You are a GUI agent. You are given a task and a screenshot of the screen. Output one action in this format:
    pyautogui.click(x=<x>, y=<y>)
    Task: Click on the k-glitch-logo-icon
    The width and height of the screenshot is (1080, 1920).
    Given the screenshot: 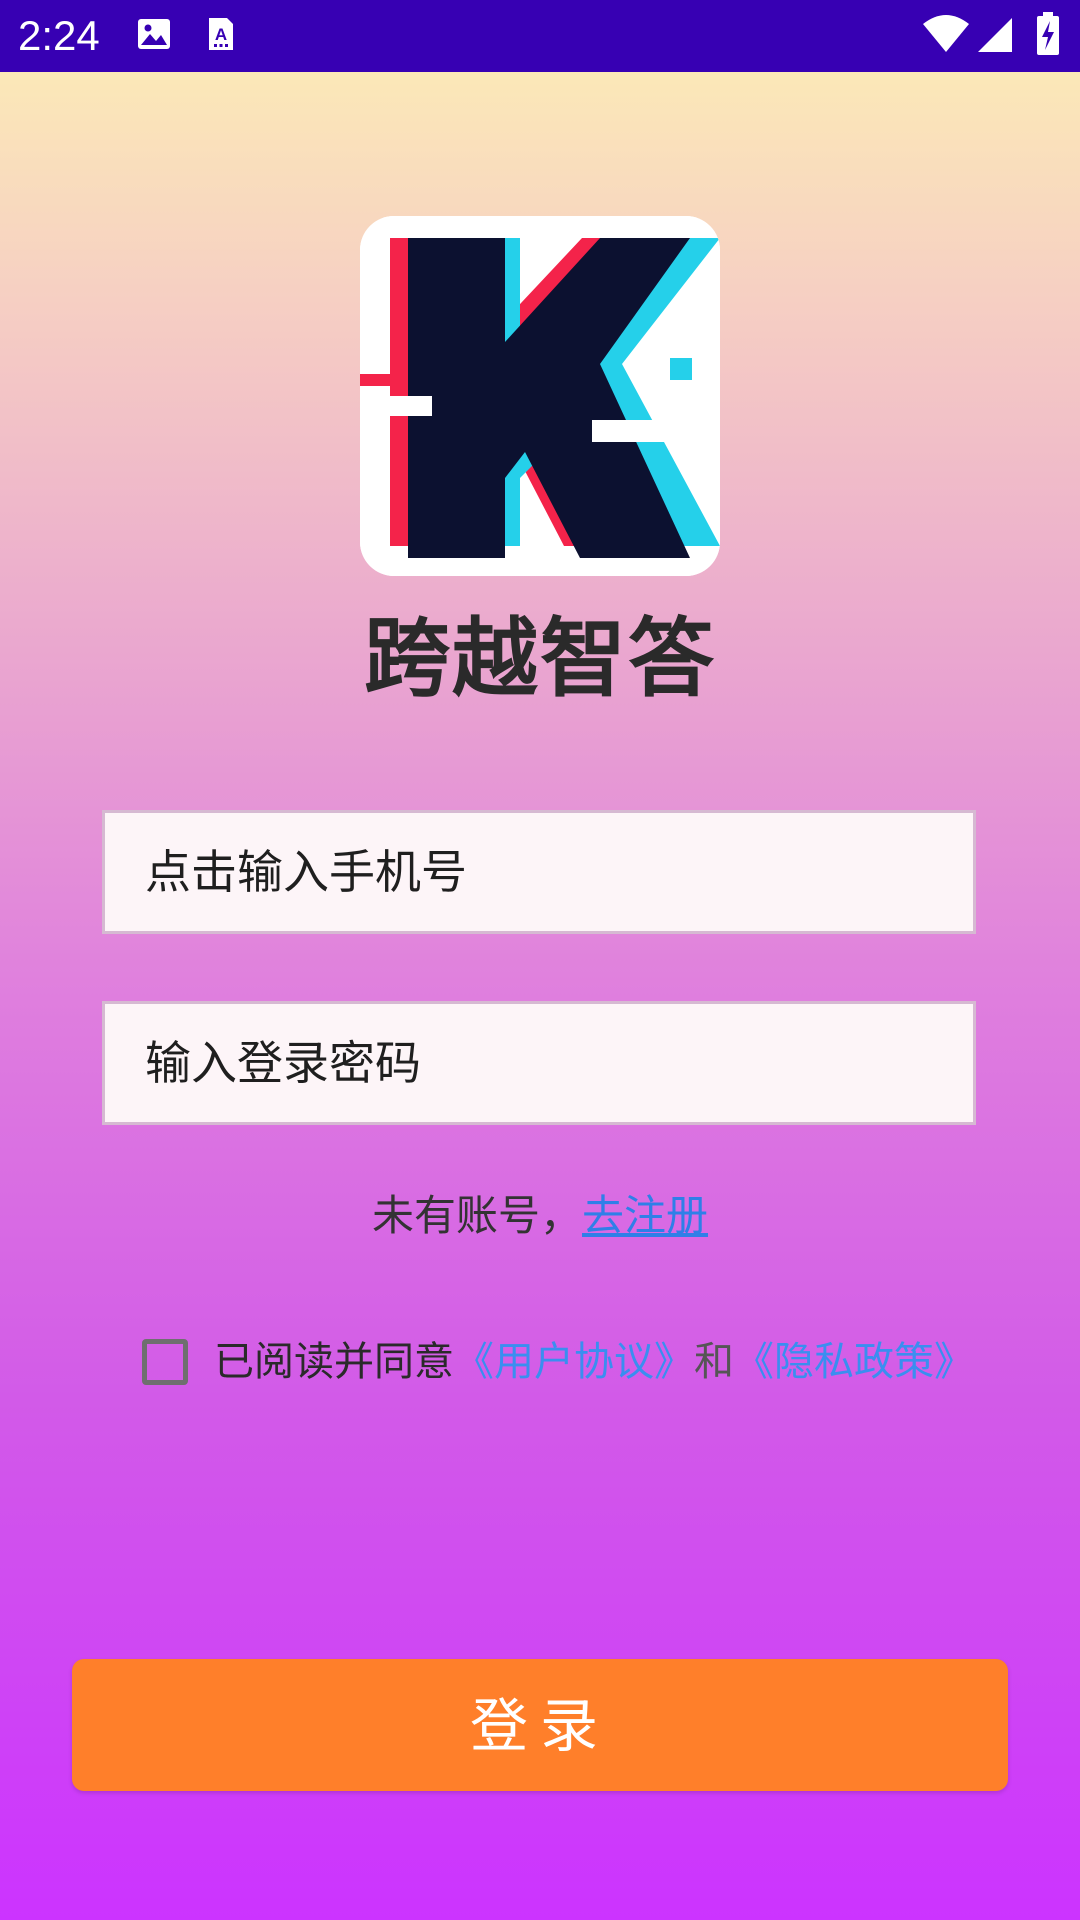 What is the action you would take?
    pyautogui.click(x=540, y=396)
    